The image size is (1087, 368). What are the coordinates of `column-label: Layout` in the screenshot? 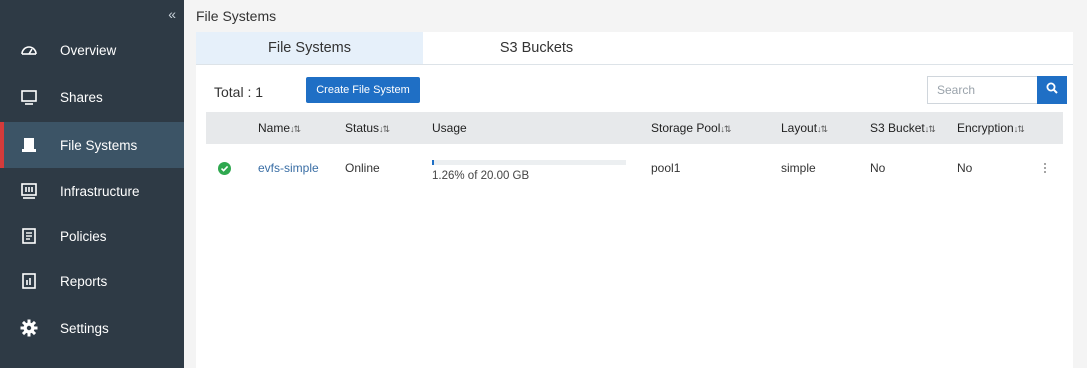 It's located at (799, 128).